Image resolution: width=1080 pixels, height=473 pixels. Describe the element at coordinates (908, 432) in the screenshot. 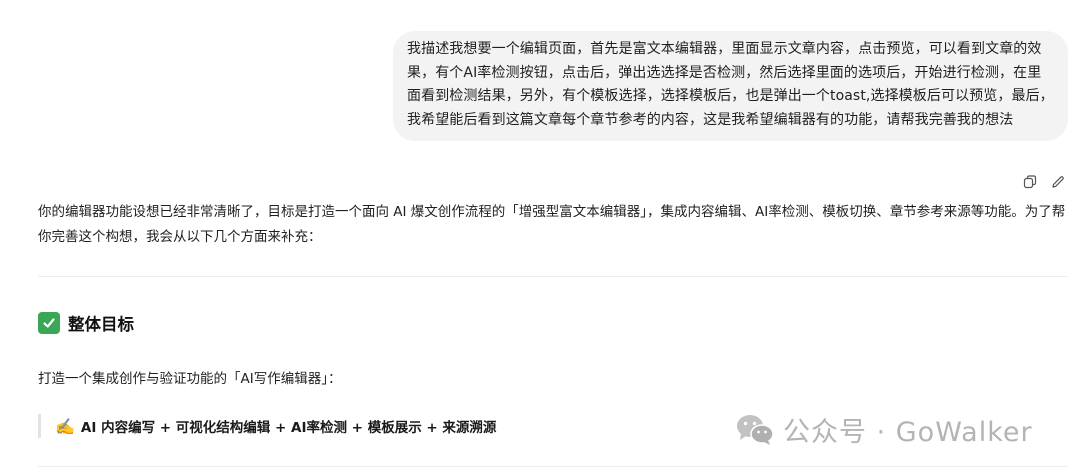

I see `watermark-text: 公众号 · GoWalker` at that location.